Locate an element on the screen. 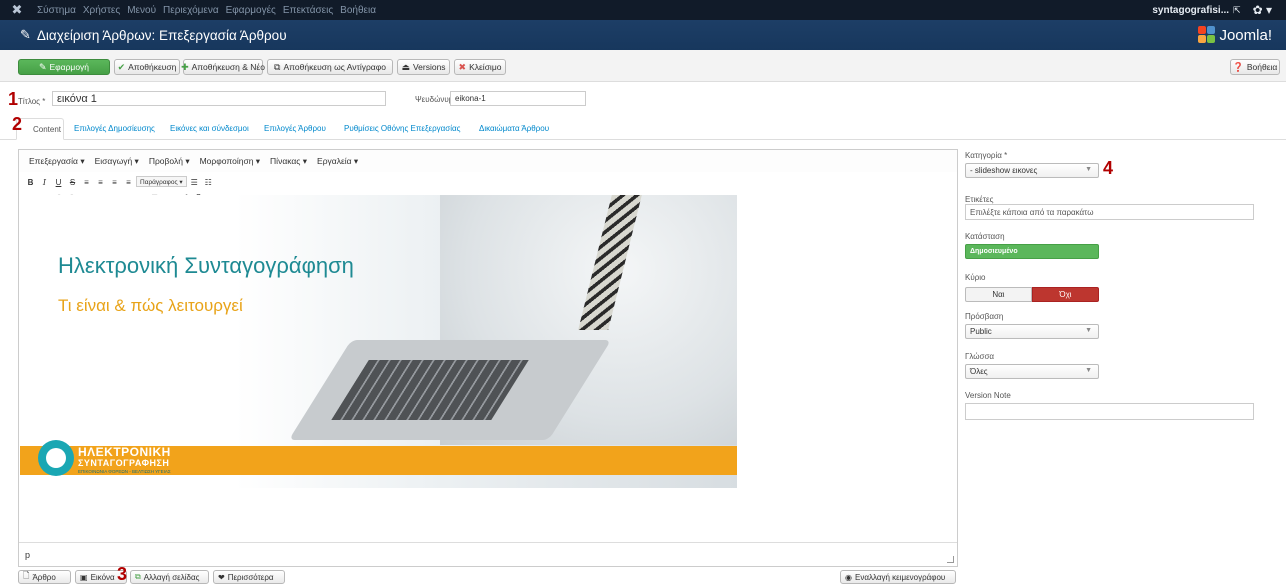  access-select: Public ▼ is located at coordinates (1032, 331).